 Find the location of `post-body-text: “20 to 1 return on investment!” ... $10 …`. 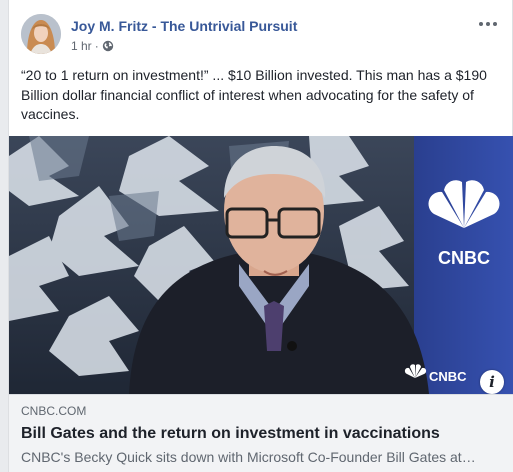

post-body-text: “20 to 1 return on investment!” ... $10 … is located at coordinates (254, 94).